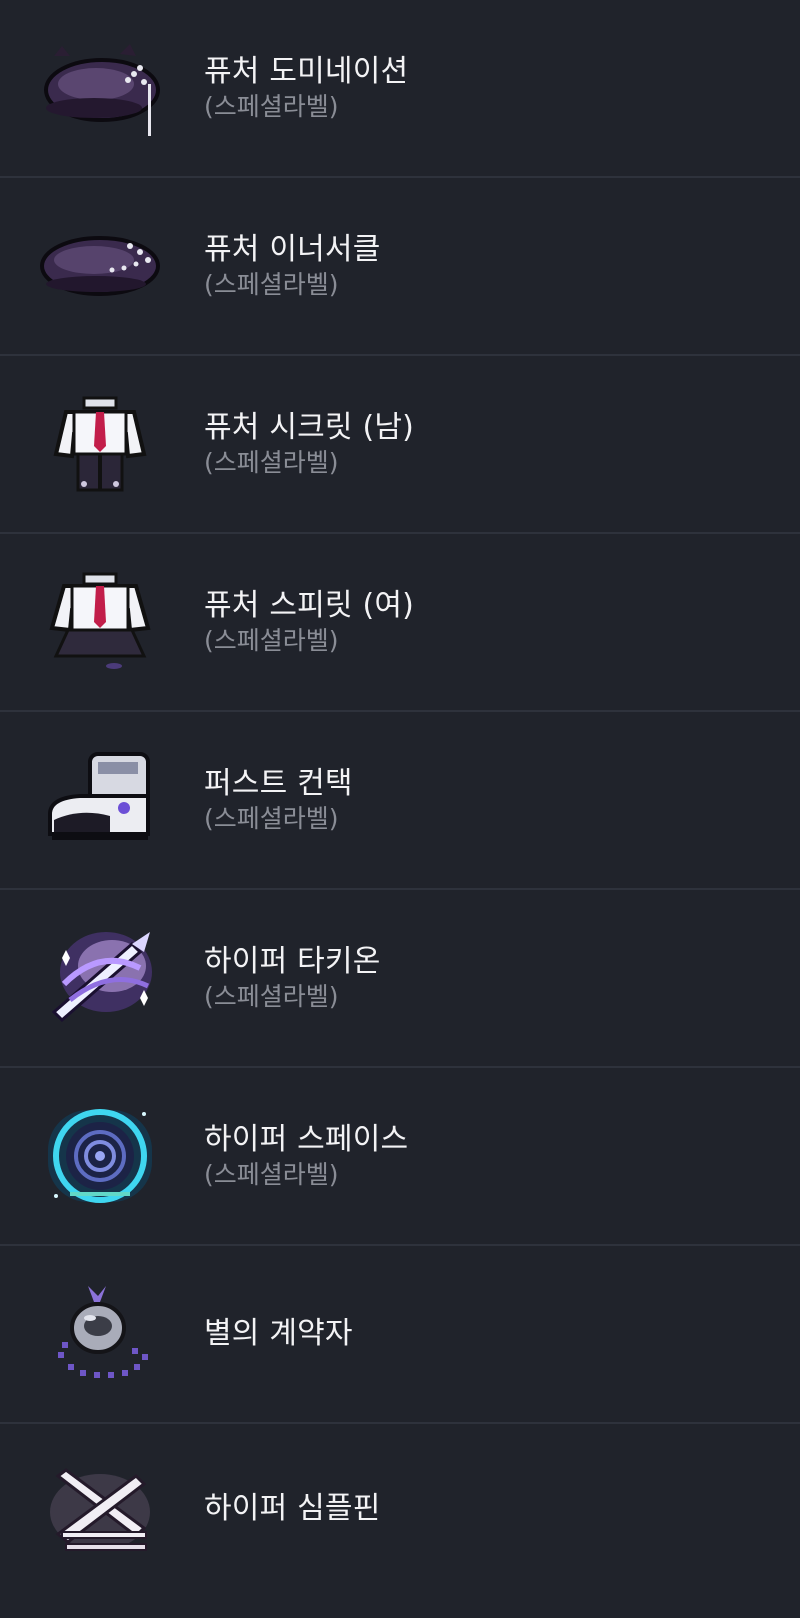 The height and width of the screenshot is (1618, 800). What do you see at coordinates (292, 249) in the screenshot?
I see `item-name: 퓨처 이너서클` at bounding box center [292, 249].